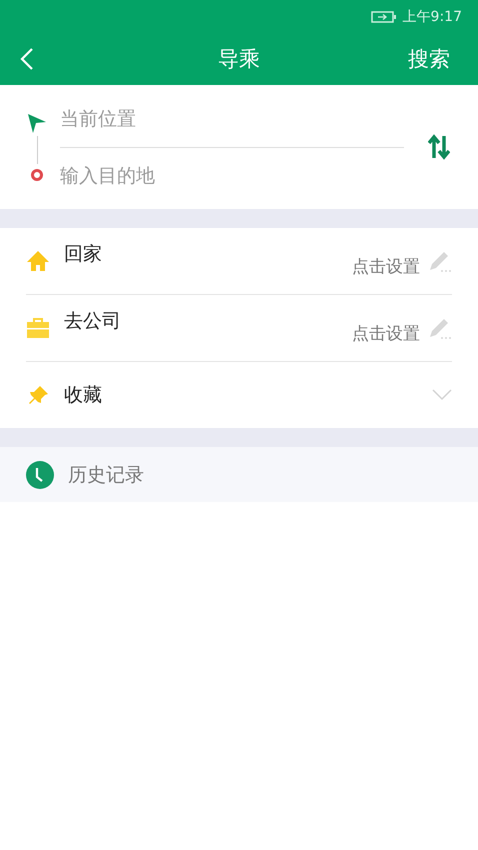 The width and height of the screenshot is (478, 850). What do you see at coordinates (37, 175) in the screenshot?
I see `destination-dot-icon` at bounding box center [37, 175].